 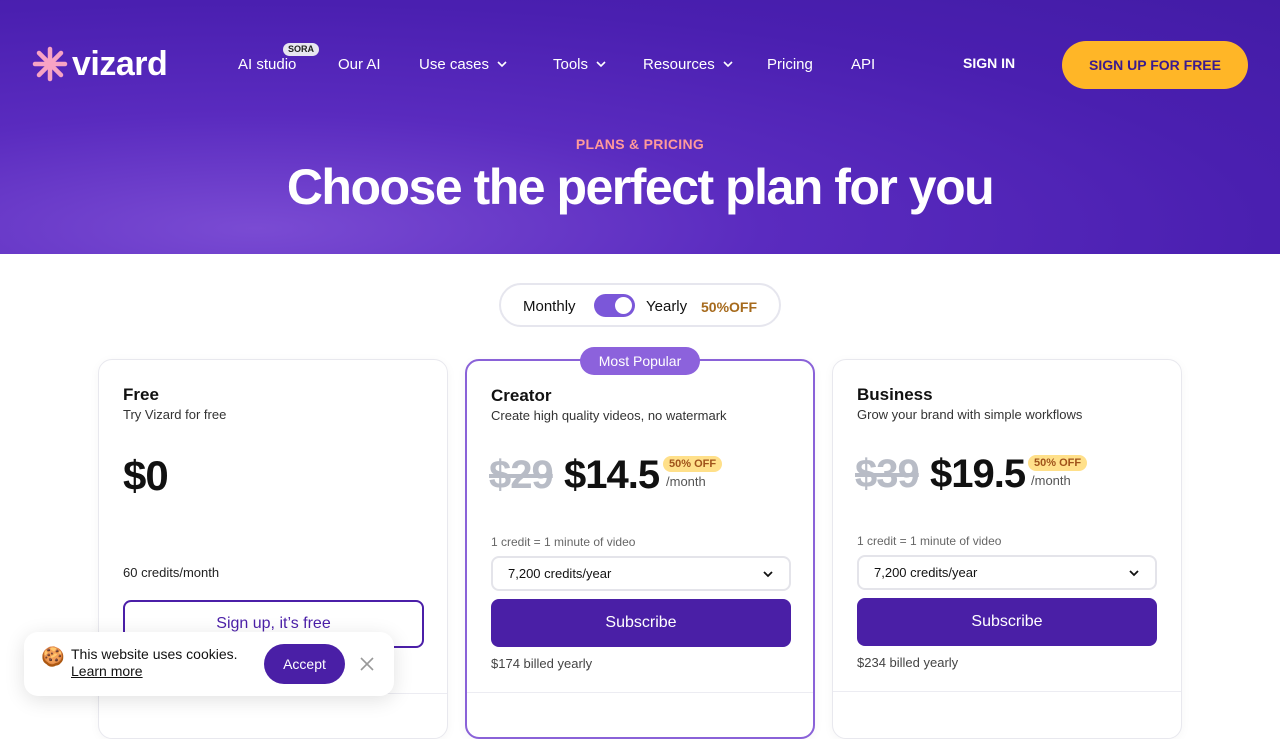 I want to click on plan-credits: 60 credits/month, so click(x=171, y=572).